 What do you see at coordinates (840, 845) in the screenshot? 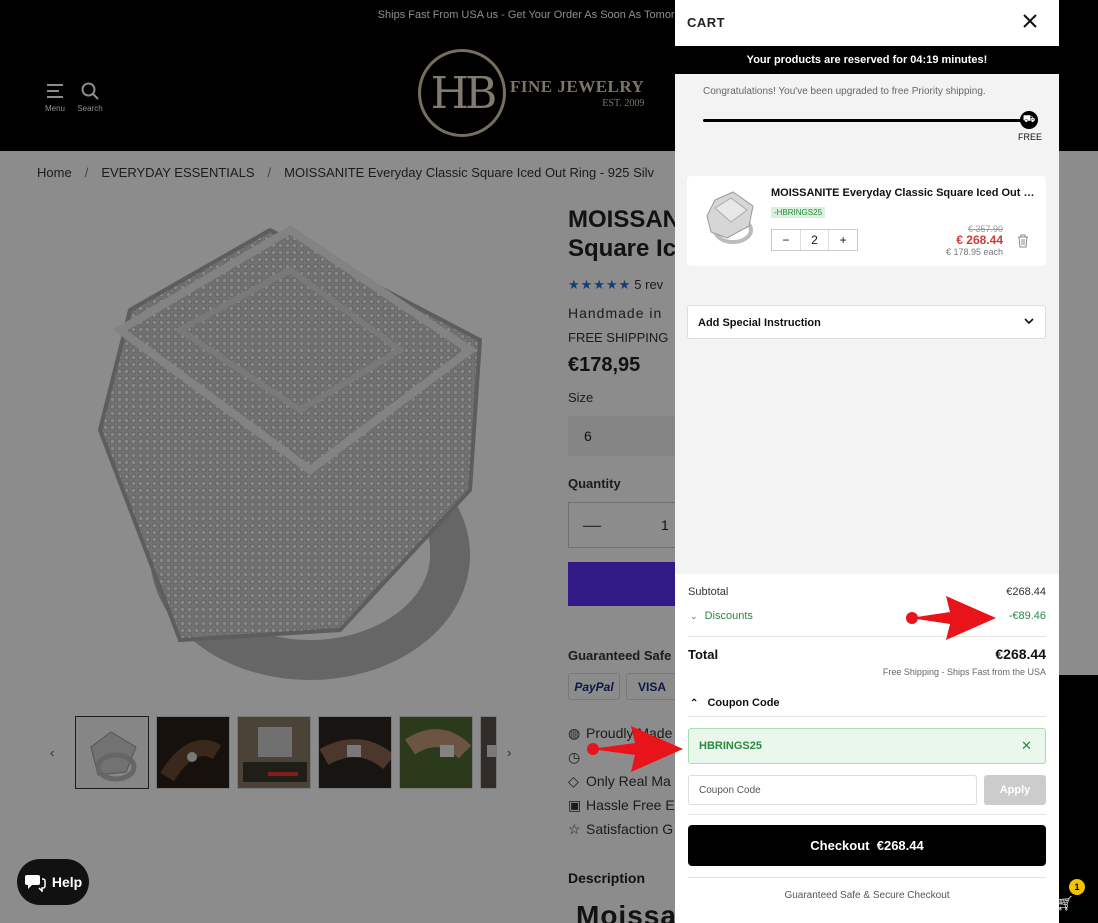
I see `checkout-label: Checkout` at bounding box center [840, 845].